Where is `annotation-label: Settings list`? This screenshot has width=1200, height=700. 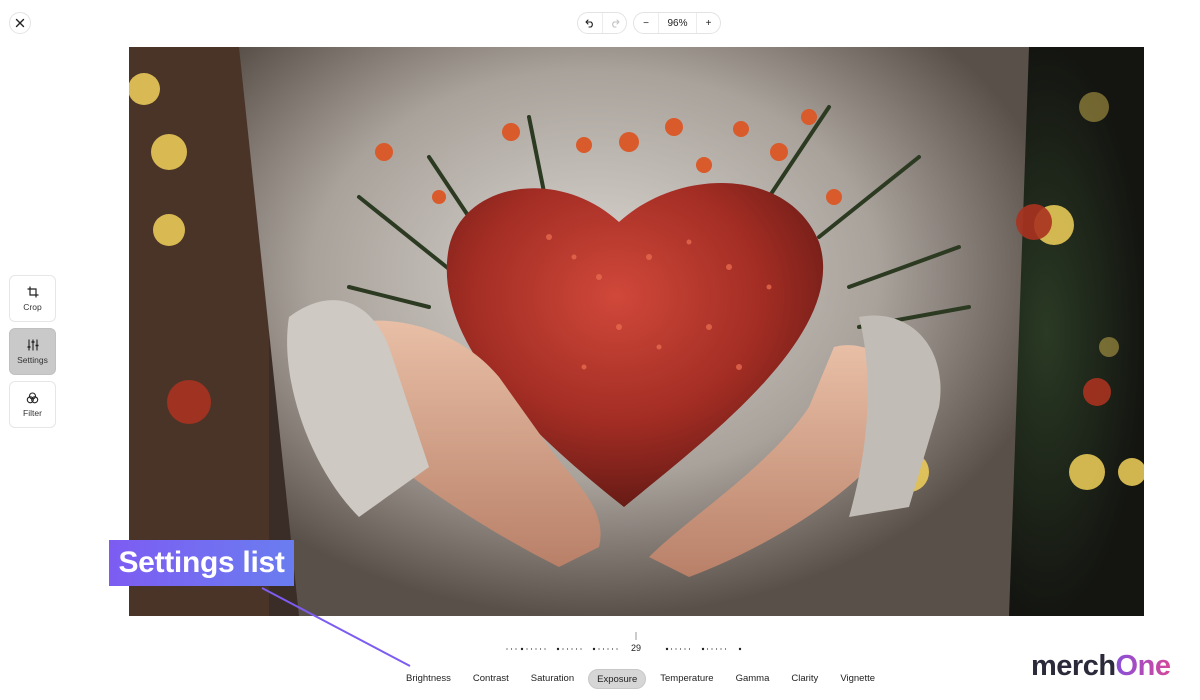 annotation-label: Settings list is located at coordinates (201, 563).